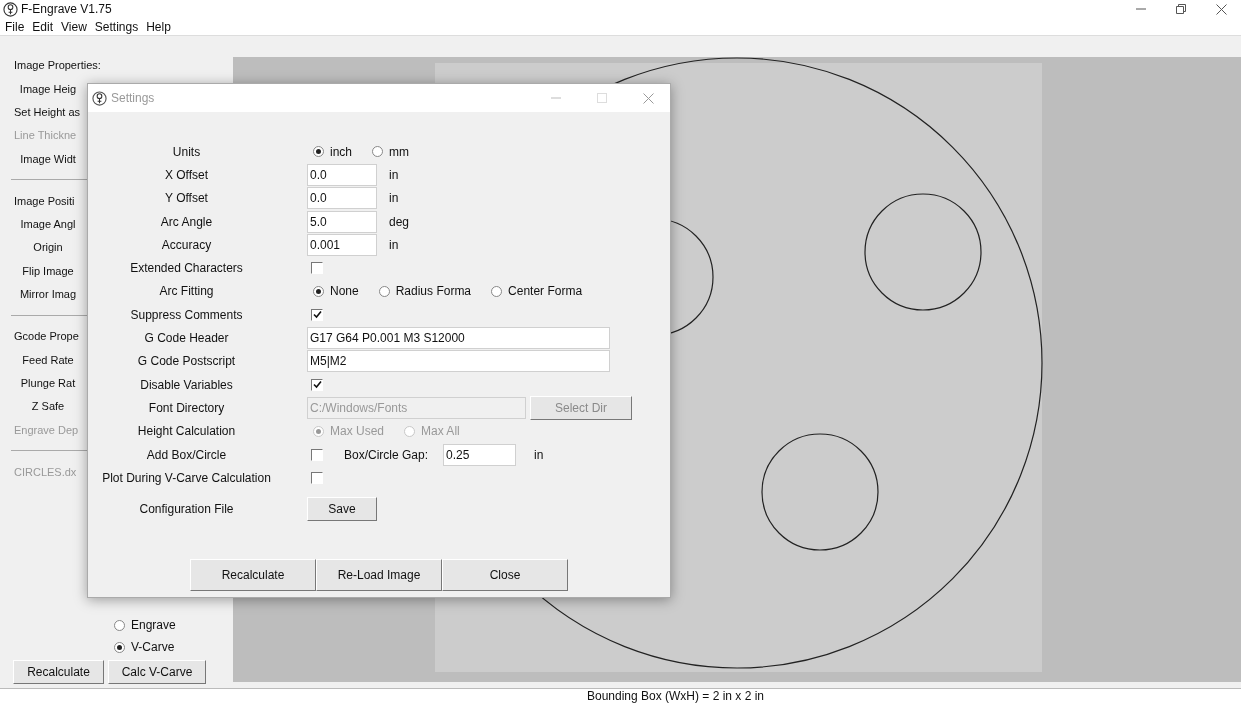  Describe the element at coordinates (357, 432) in the screenshot. I see `radio-label: Max Used` at that location.